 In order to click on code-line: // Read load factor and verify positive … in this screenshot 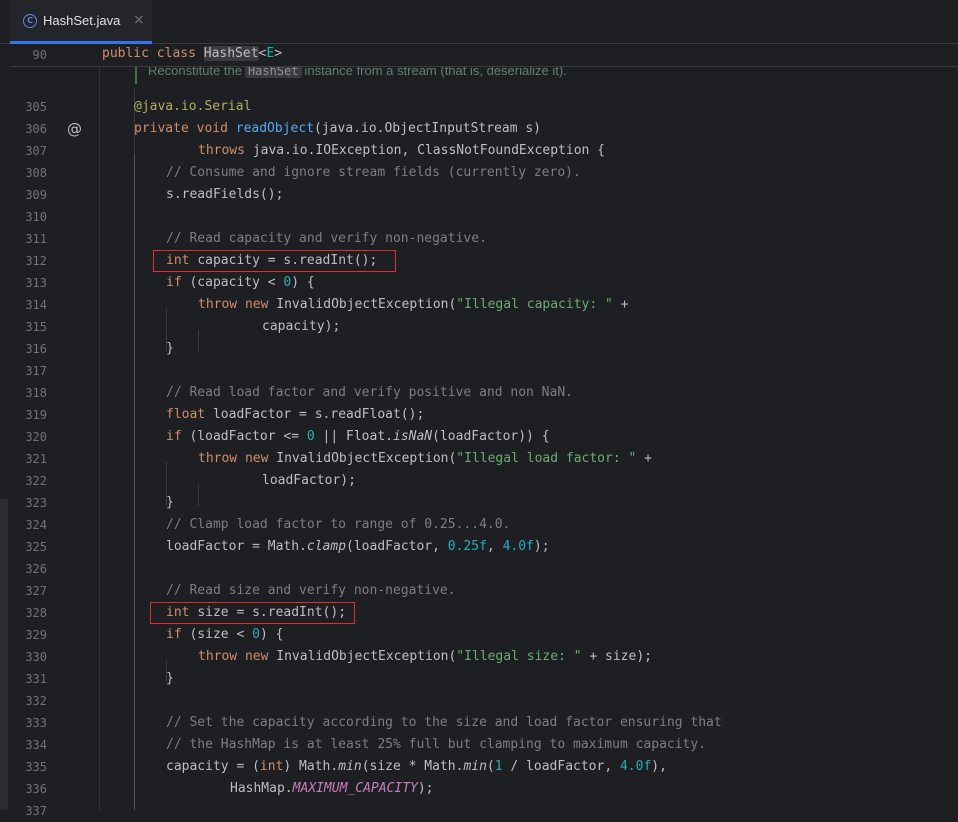, I will do `click(369, 393)`.